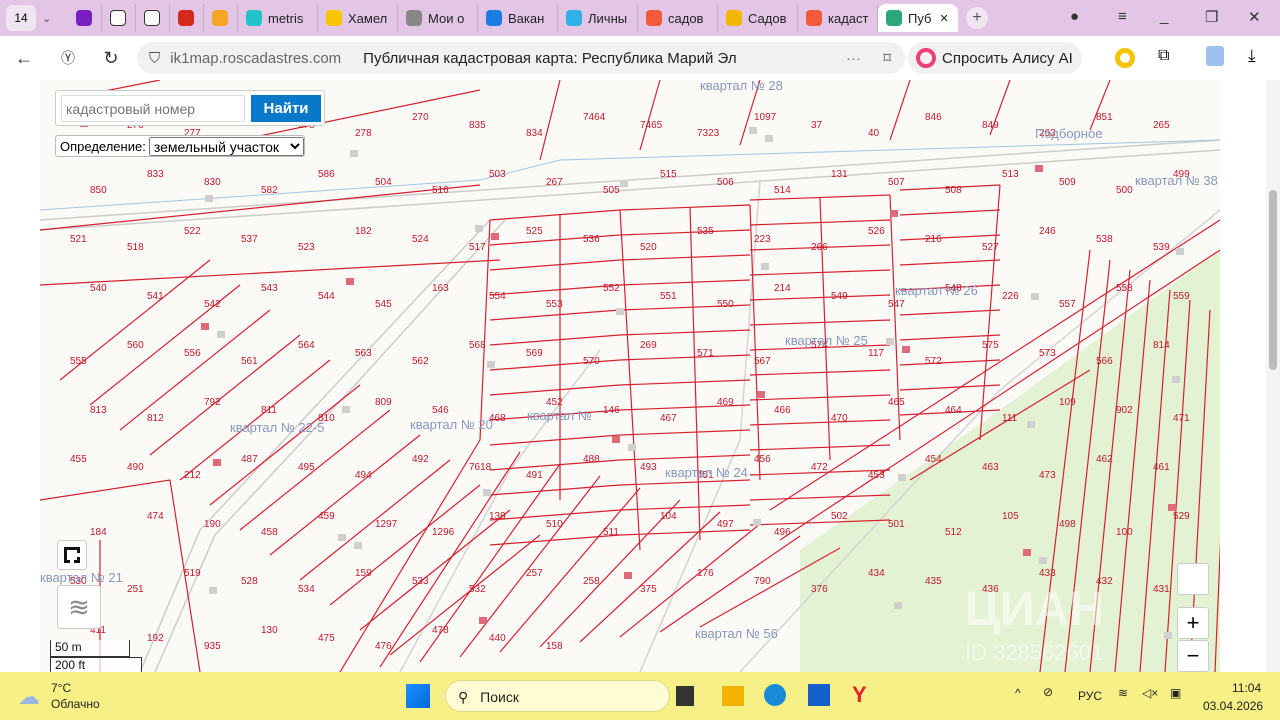 This screenshot has width=1280, height=720. What do you see at coordinates (678, 18) in the screenshot?
I see `tab: садов` at bounding box center [678, 18].